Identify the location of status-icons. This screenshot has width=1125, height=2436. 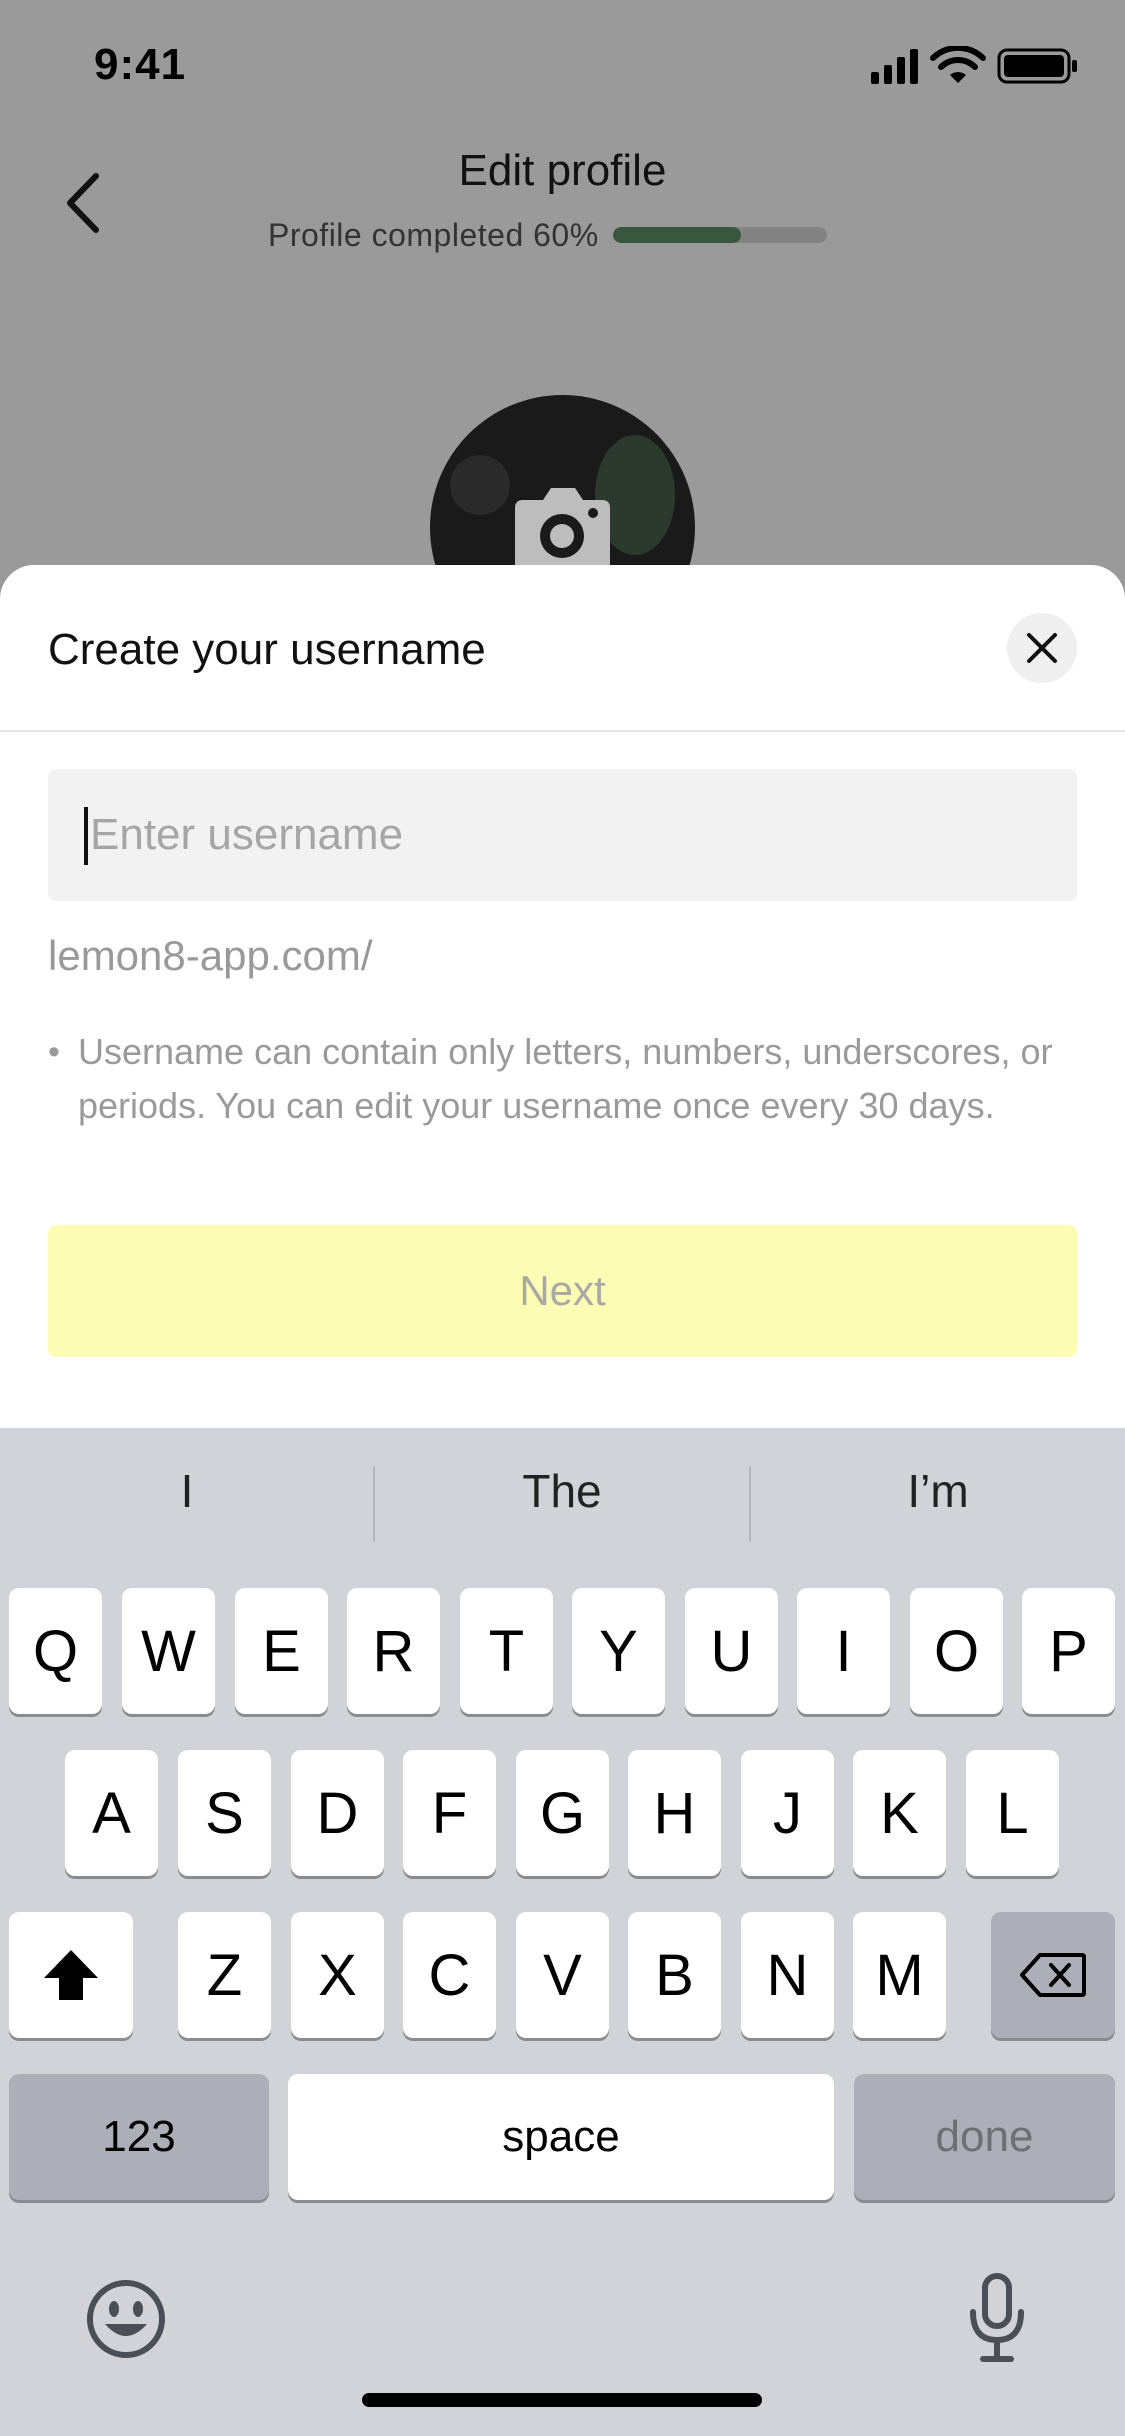
(974, 65).